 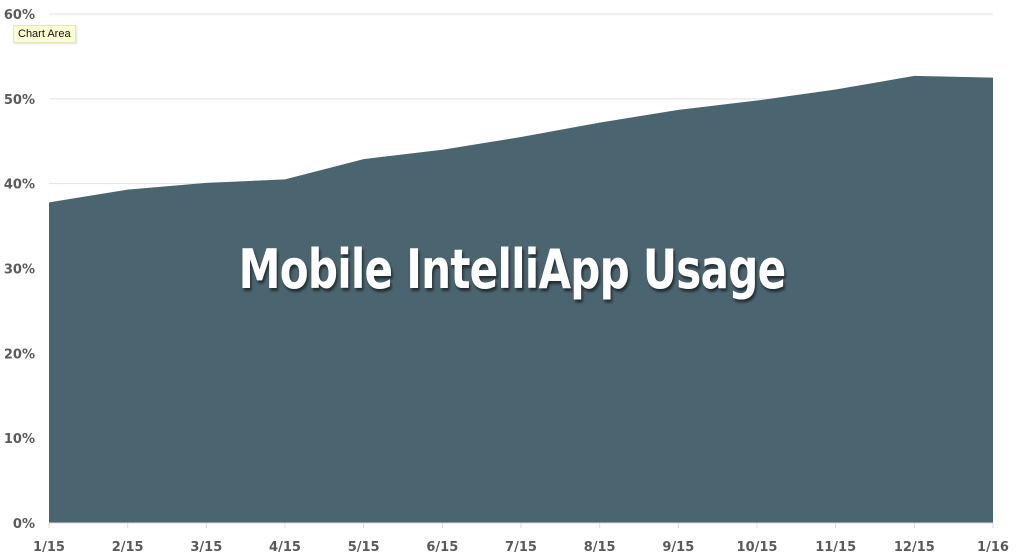 What do you see at coordinates (914, 547) in the screenshot?
I see `x-tick-label: 12/15` at bounding box center [914, 547].